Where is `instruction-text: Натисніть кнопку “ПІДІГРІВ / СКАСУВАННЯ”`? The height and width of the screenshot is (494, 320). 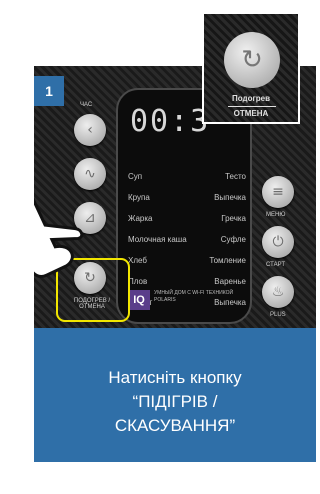
instruction-text: Натисніть кнопку “ПІДІГРІВ / СКАСУВАННЯ” is located at coordinates (175, 402).